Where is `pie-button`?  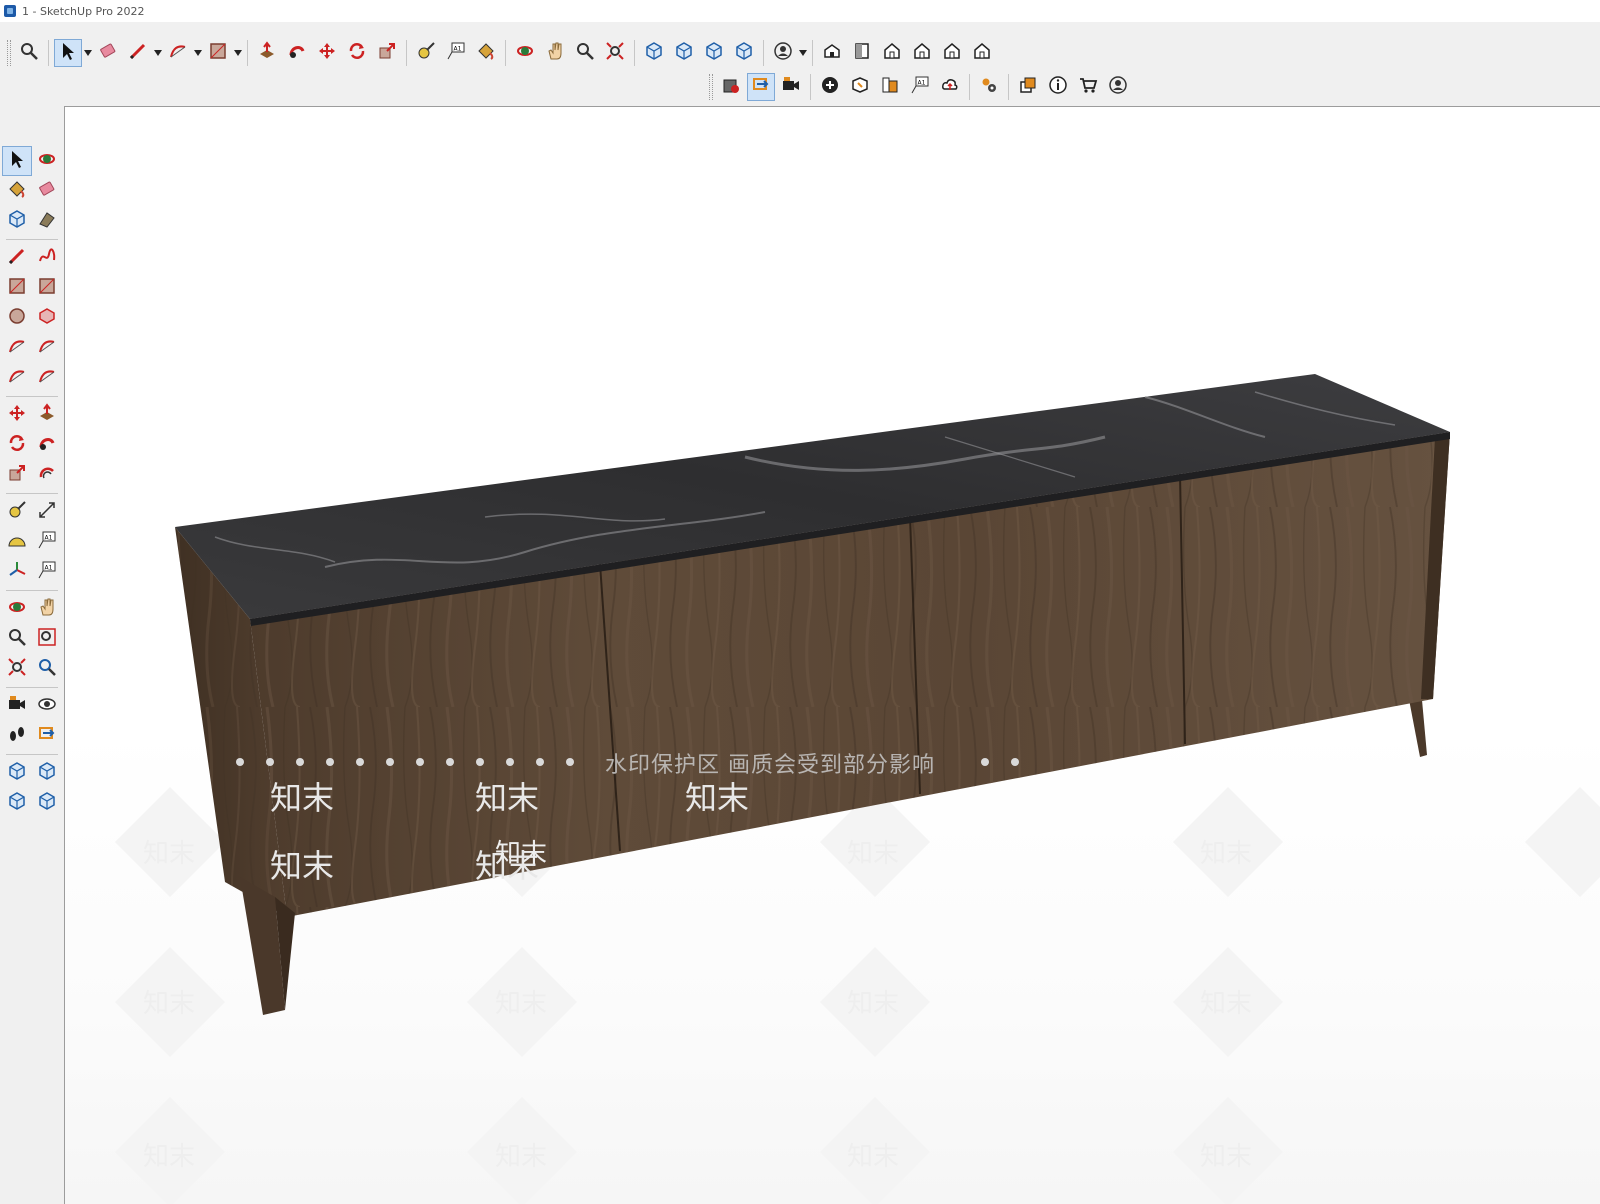
pie-button is located at coordinates (47, 378).